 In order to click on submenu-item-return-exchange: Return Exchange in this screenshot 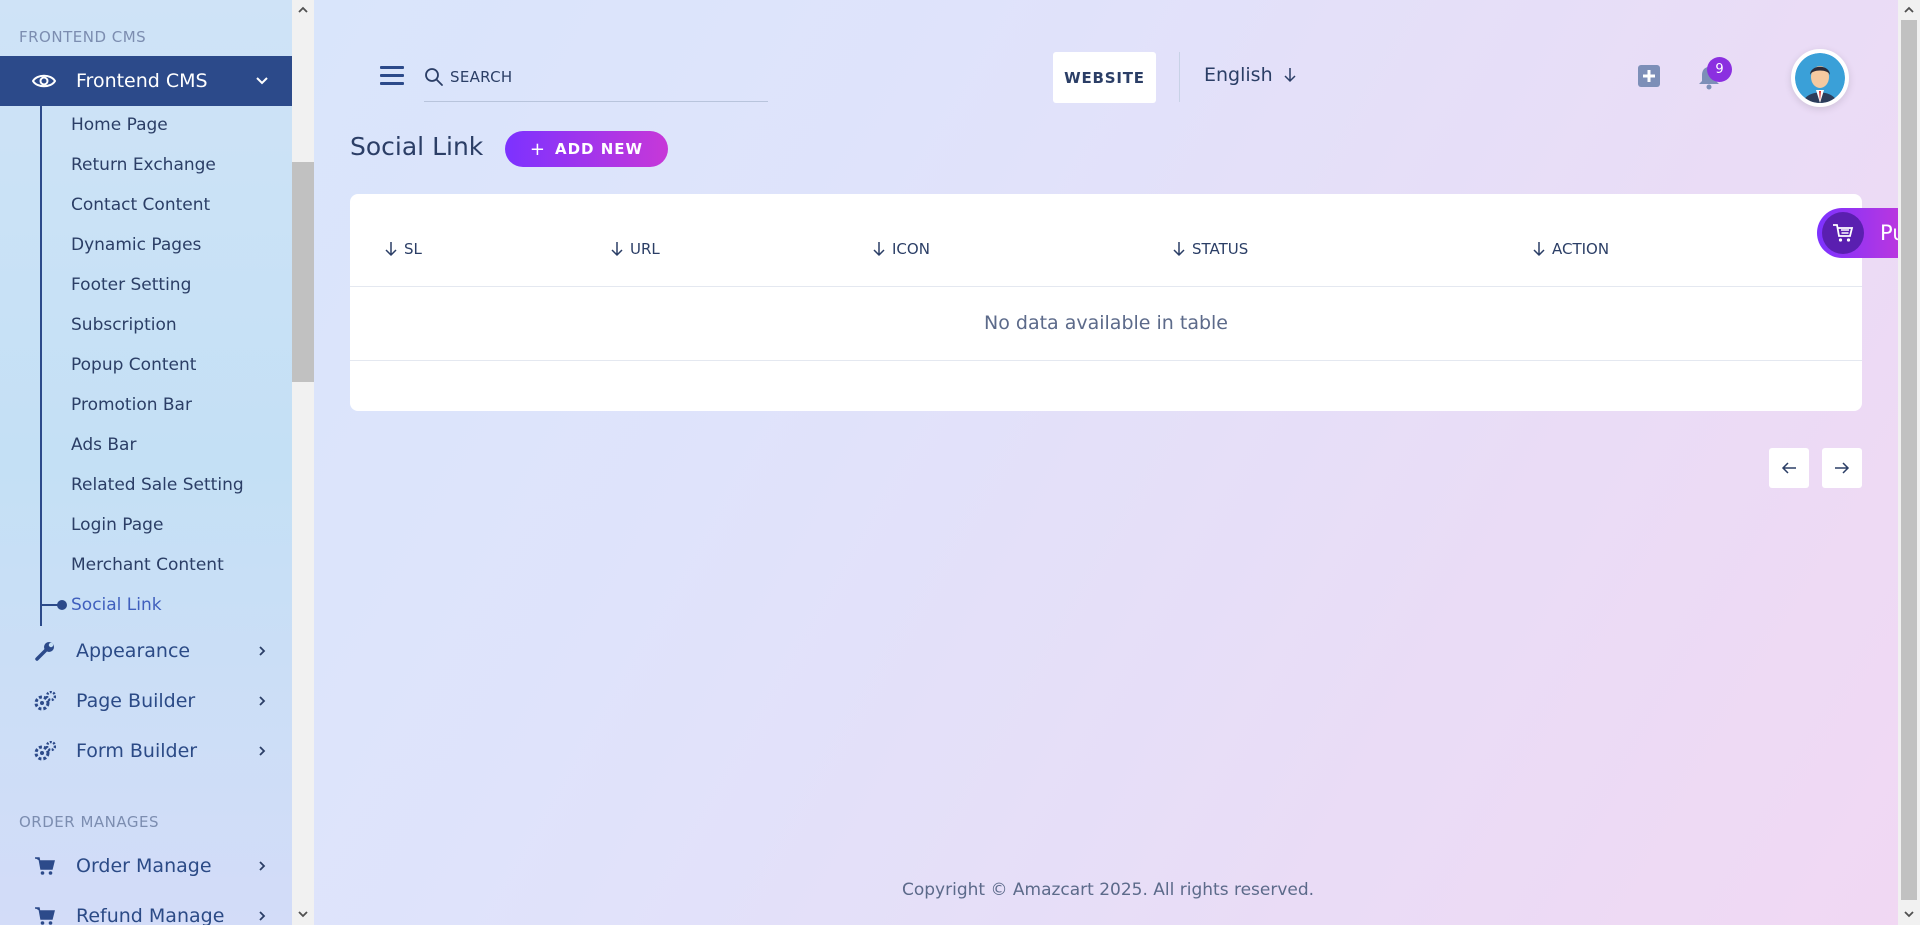, I will do `click(143, 165)`.